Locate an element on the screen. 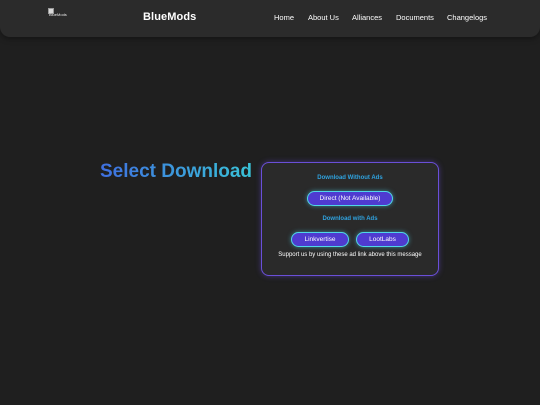 The image size is (540, 405). no-ads-heading: Download Without Ads is located at coordinates (350, 178).